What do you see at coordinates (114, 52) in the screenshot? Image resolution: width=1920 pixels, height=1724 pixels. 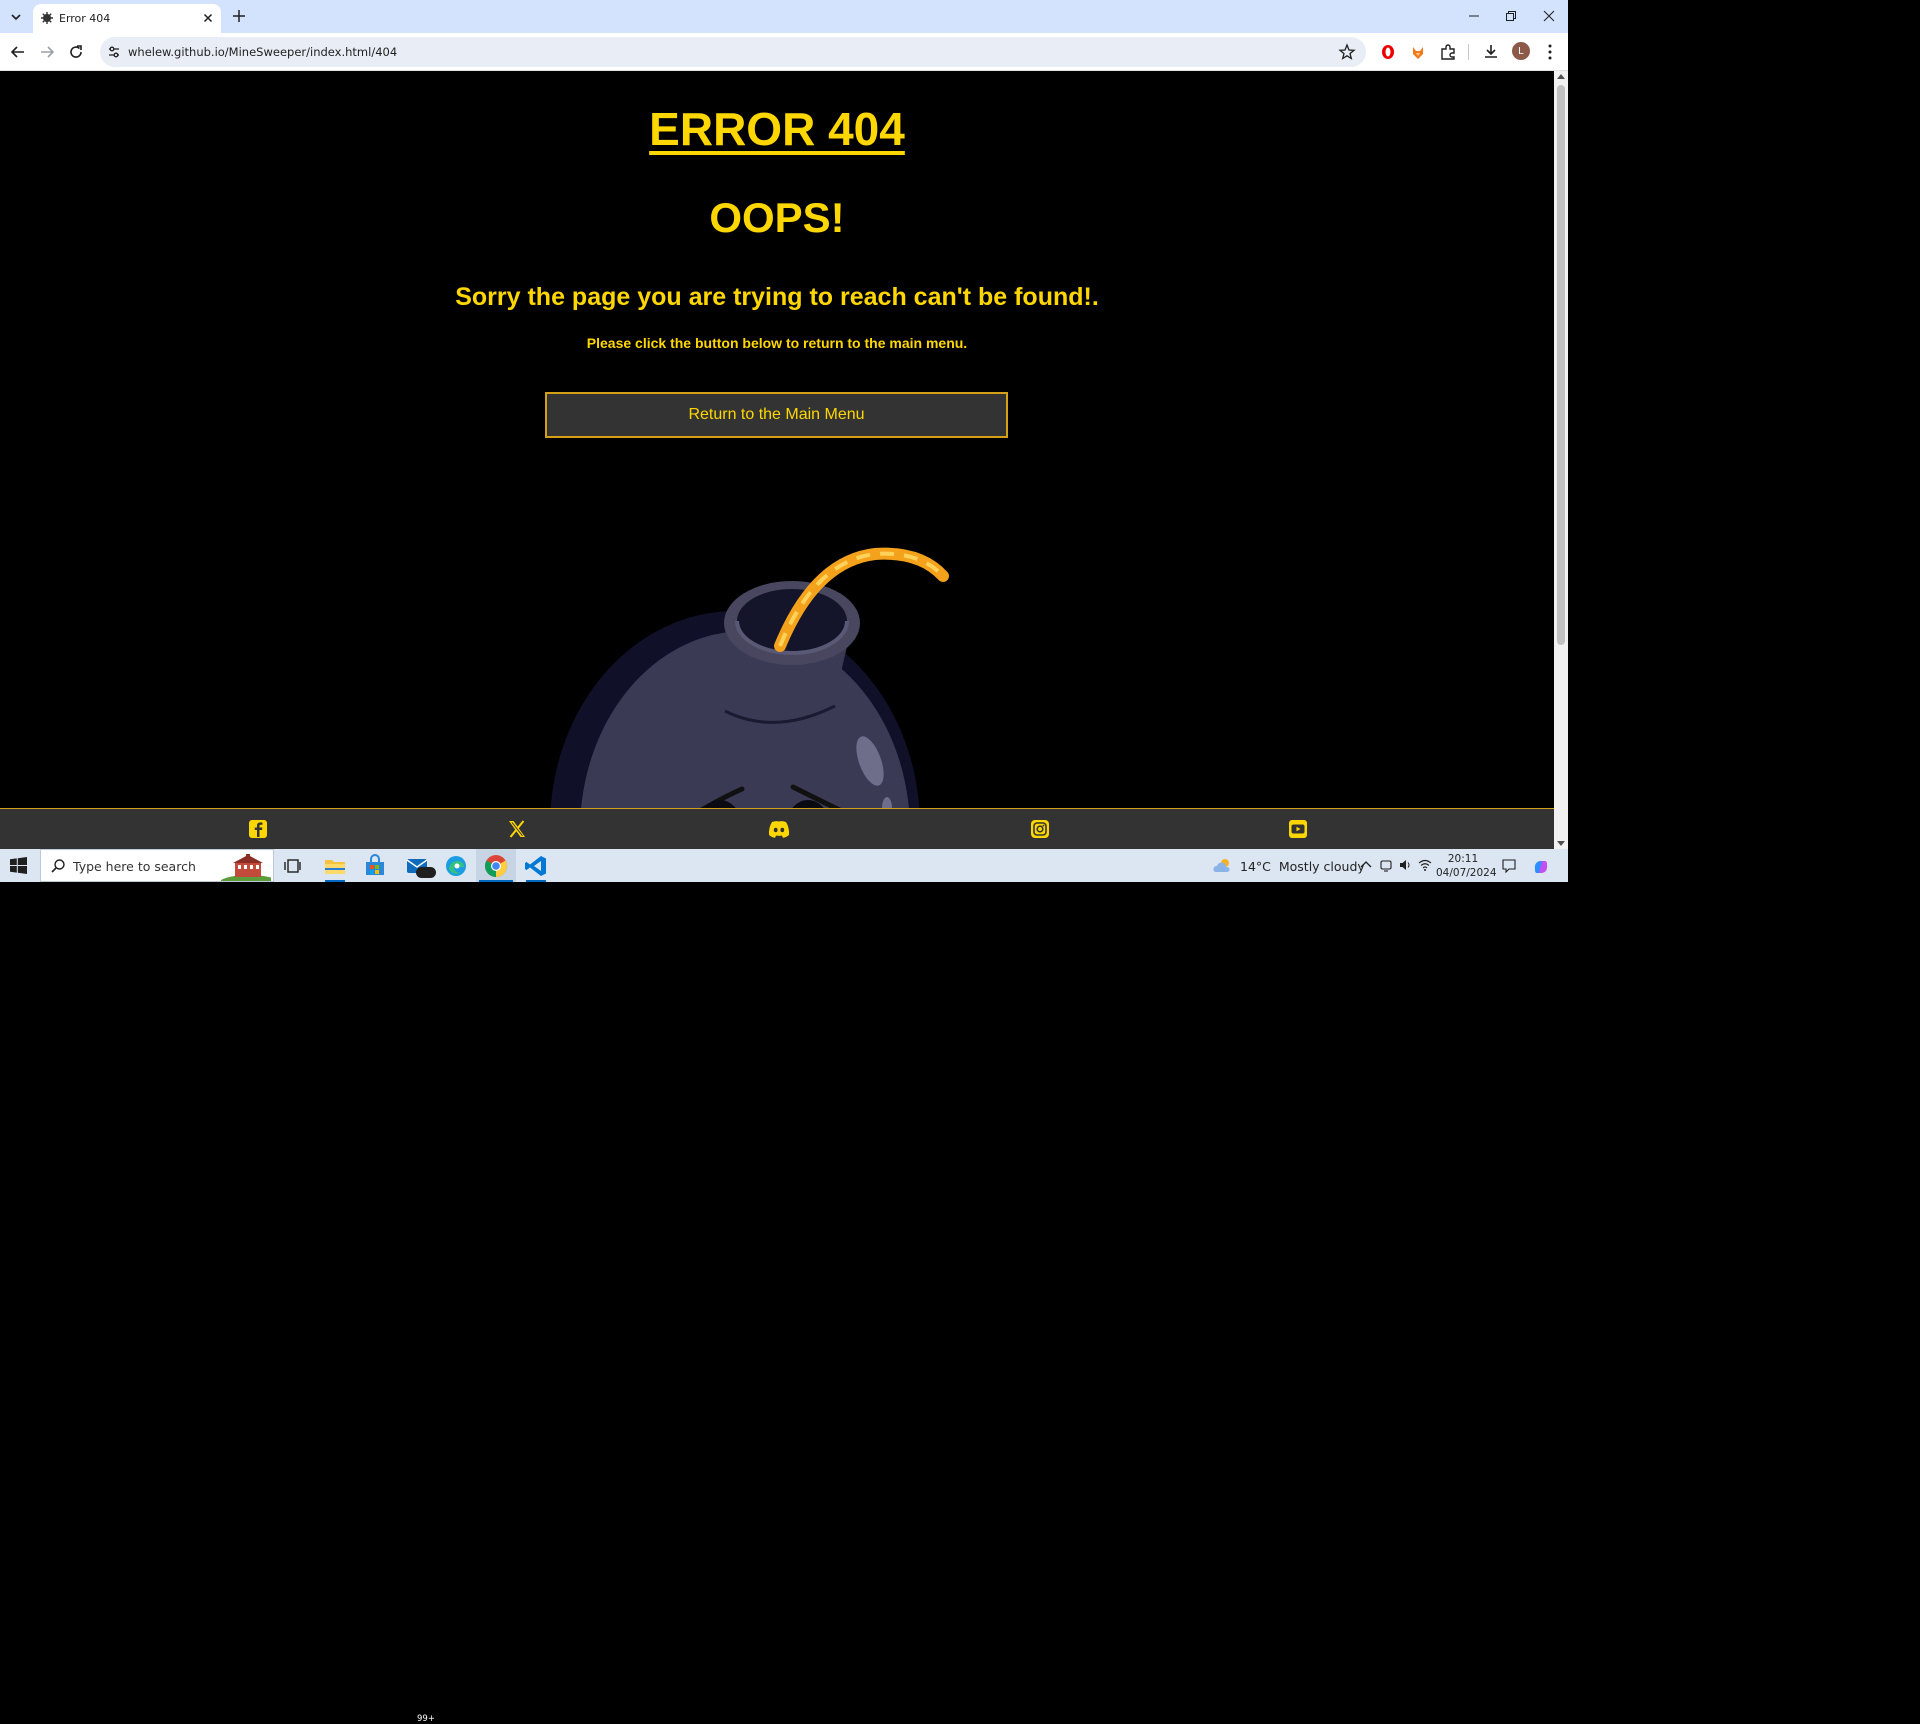 I see `site-info-icon` at bounding box center [114, 52].